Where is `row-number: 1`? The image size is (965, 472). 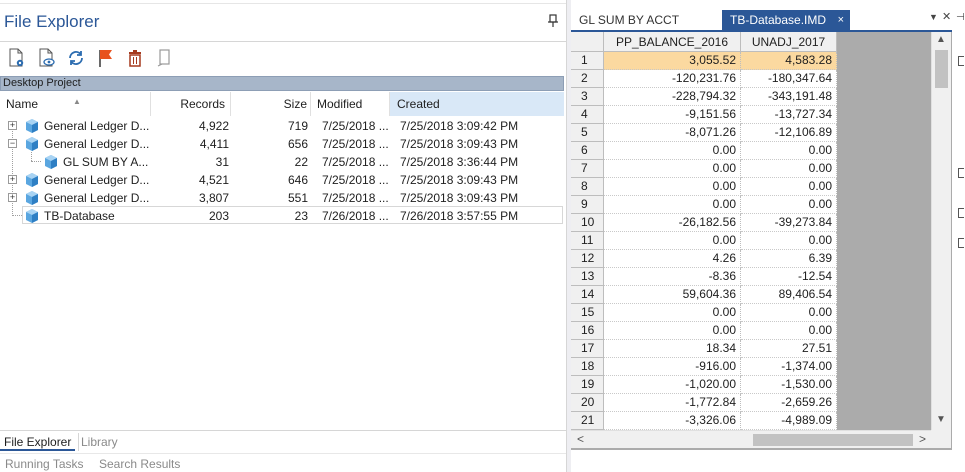 row-number: 1 is located at coordinates (587, 61).